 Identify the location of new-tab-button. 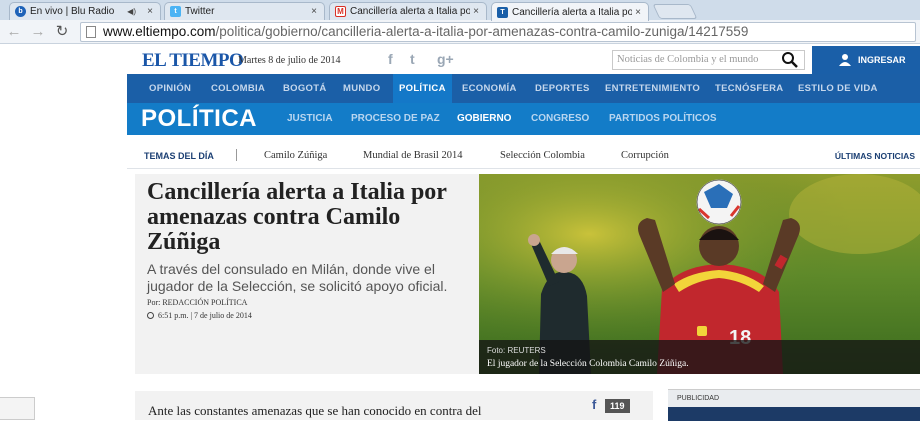
(675, 11).